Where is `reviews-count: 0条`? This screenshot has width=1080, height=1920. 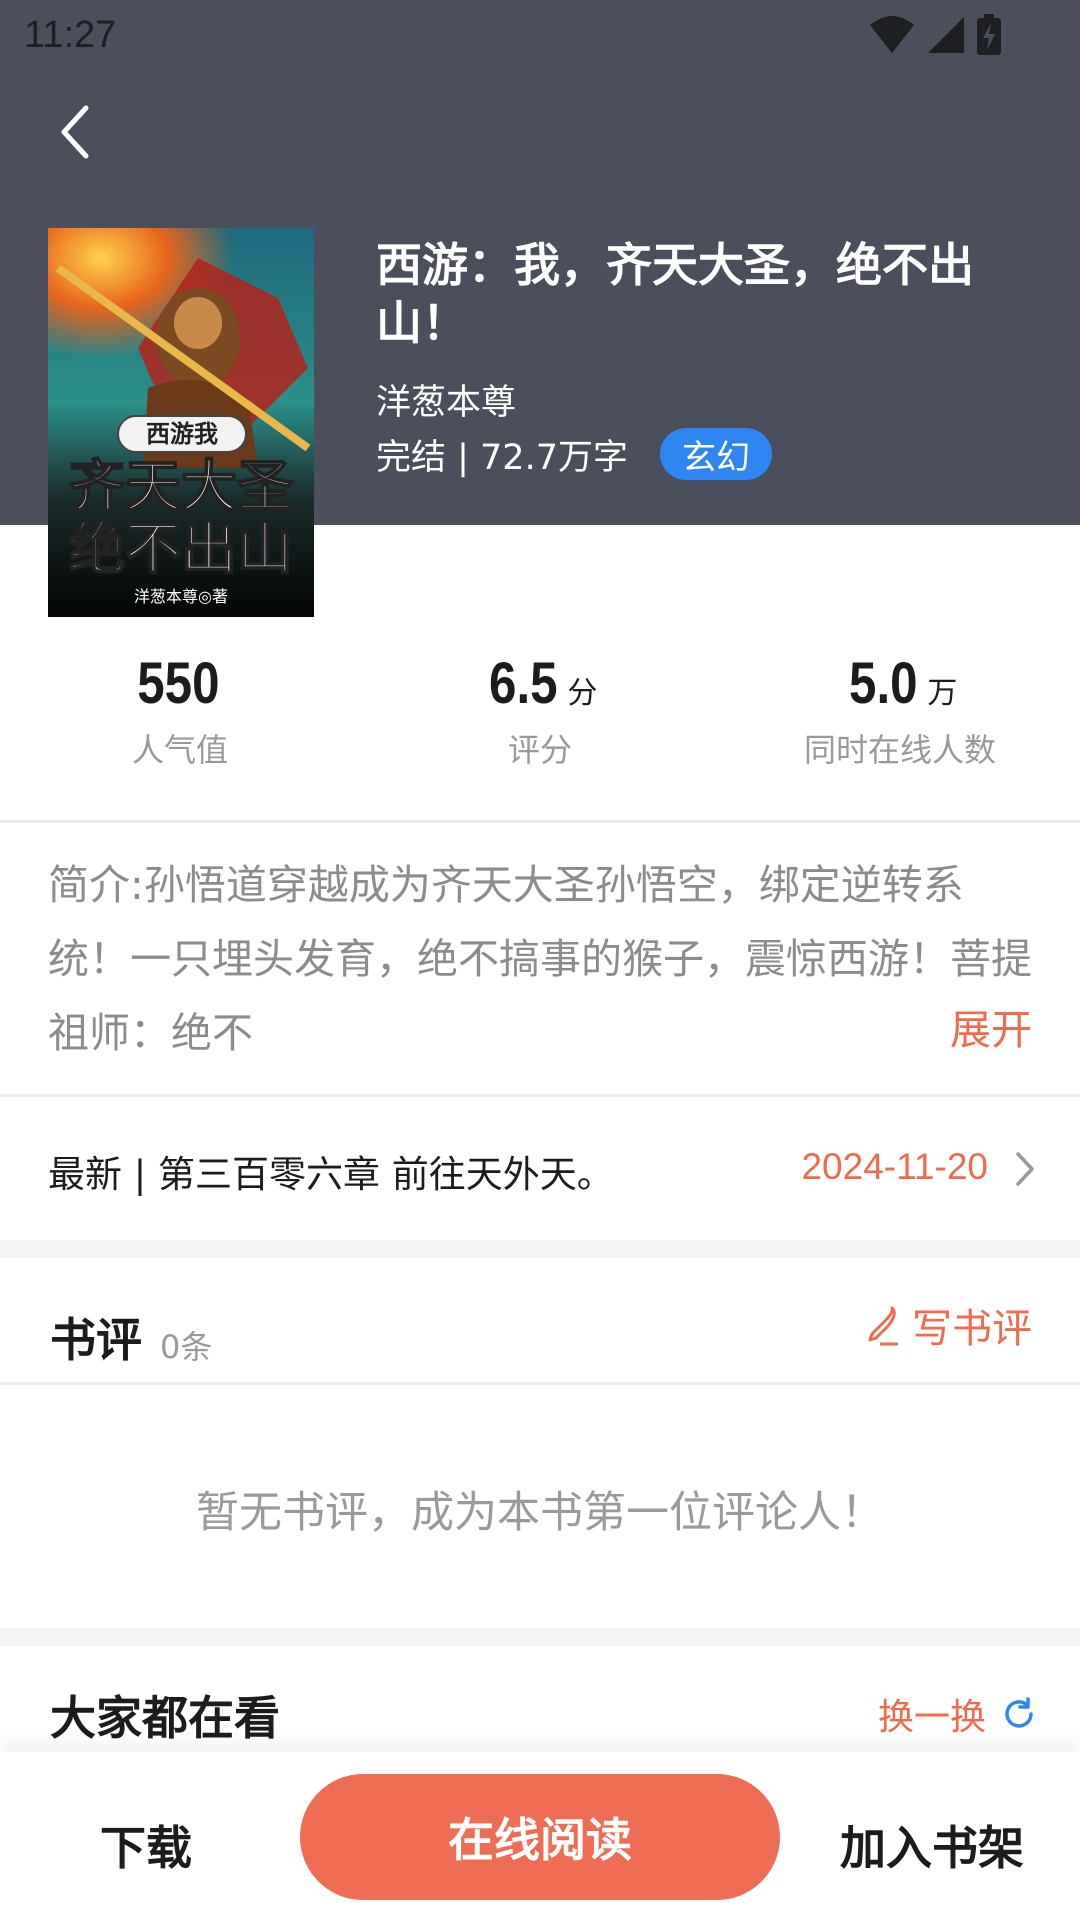
reviews-count: 0条 is located at coordinates (186, 1347).